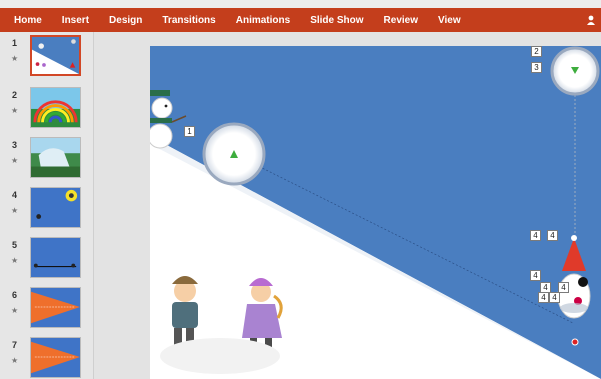 The image size is (601, 379). I want to click on slide-number: 4, so click(15, 195).